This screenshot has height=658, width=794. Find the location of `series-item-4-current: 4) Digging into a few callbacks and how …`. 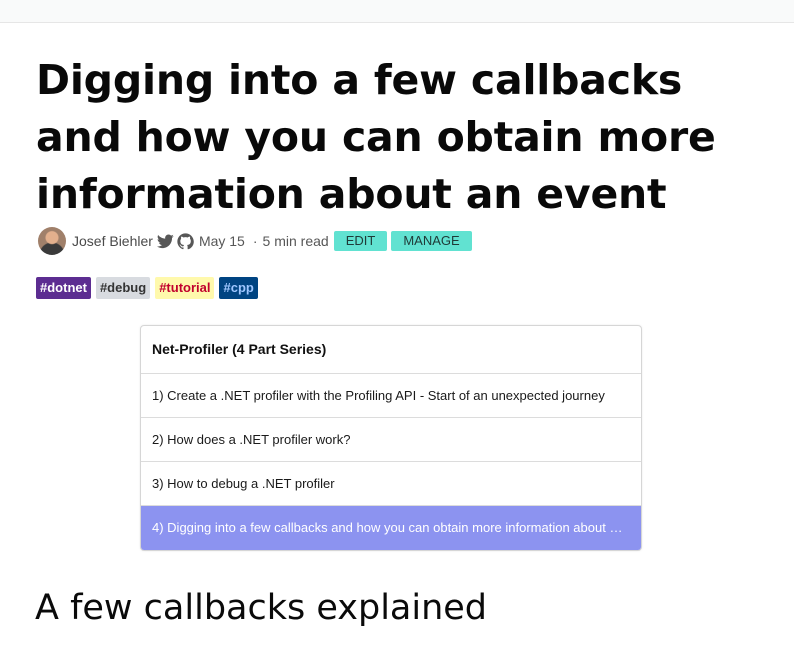

series-item-4-current: 4) Digging into a few callbacks and how … is located at coordinates (391, 528).